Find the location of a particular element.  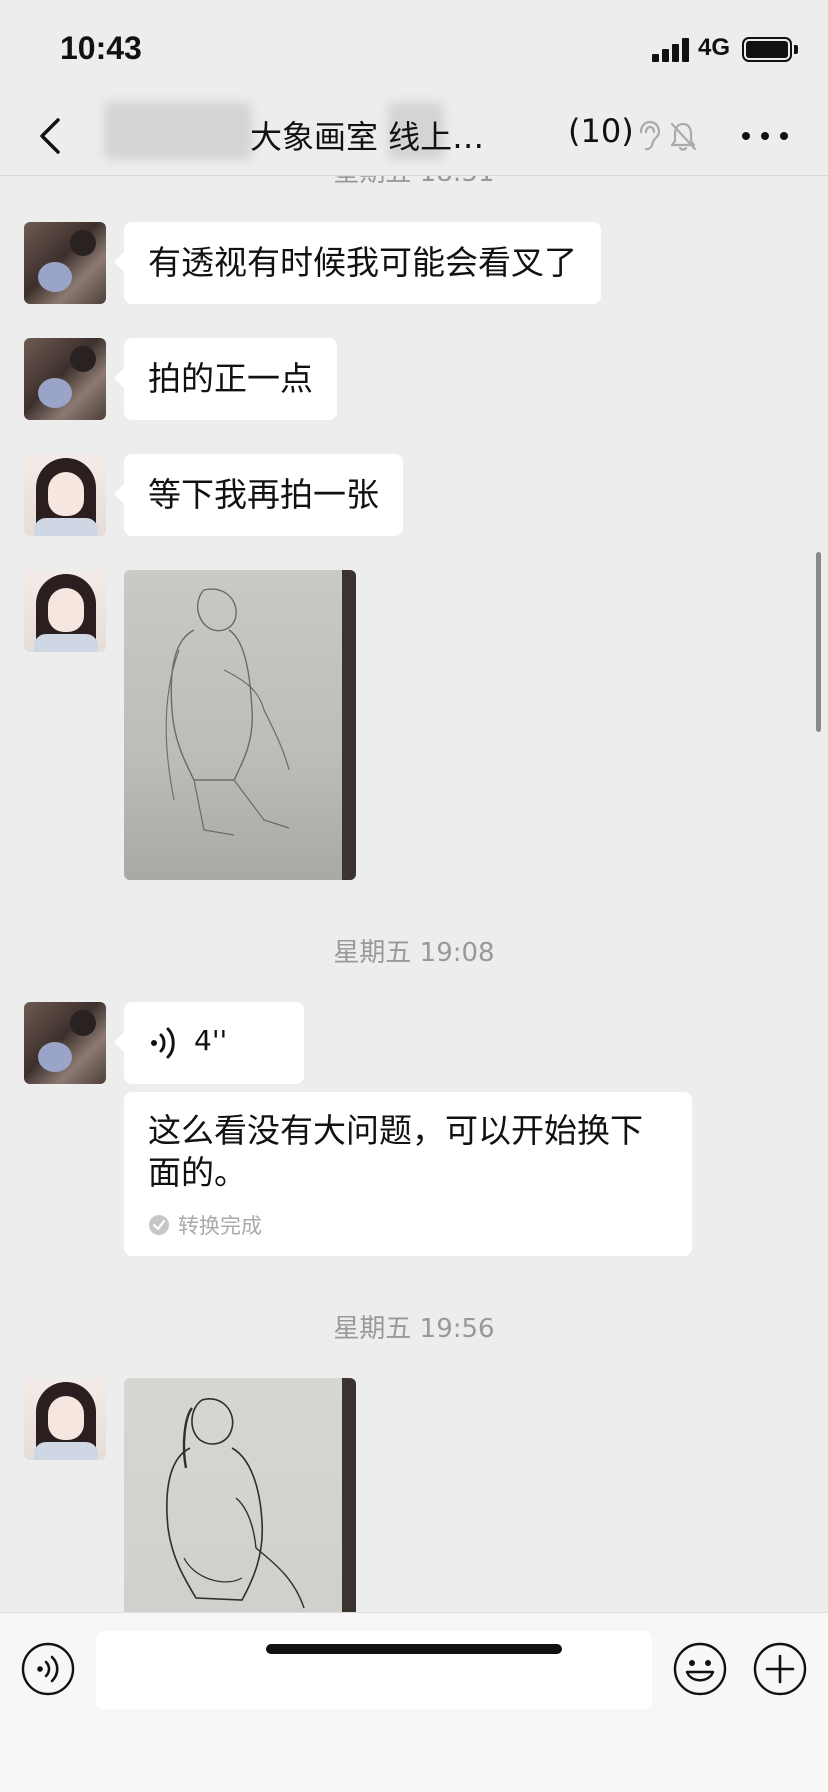

input-bar is located at coordinates (414, 1702).